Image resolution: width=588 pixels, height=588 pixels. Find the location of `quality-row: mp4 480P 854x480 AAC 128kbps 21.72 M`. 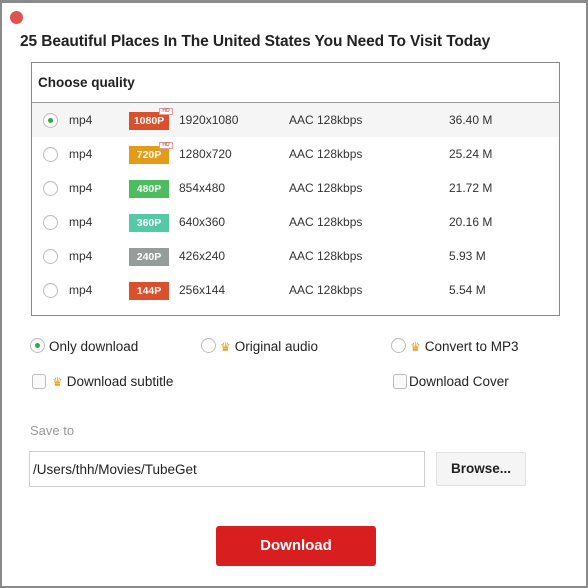

quality-row: mp4 480P 854x480 AAC 128kbps 21.72 M is located at coordinates (295, 188).